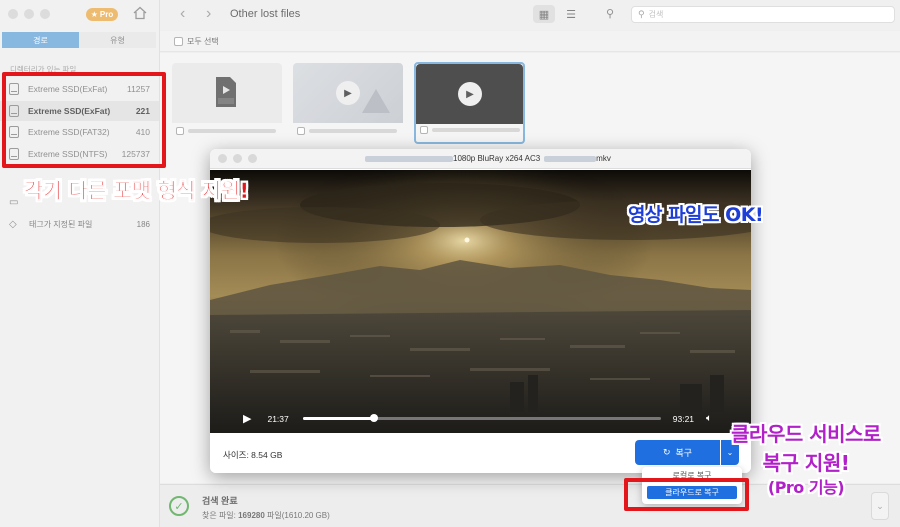 The width and height of the screenshot is (900, 527). Describe the element at coordinates (497, 158) in the screenshot. I see `filename-middle: 1080p BluRay x264 AC3` at that location.